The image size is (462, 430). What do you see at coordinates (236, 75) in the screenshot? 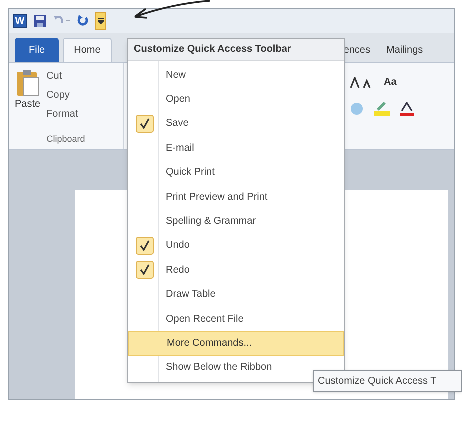
I see `menu-item: New` at bounding box center [236, 75].